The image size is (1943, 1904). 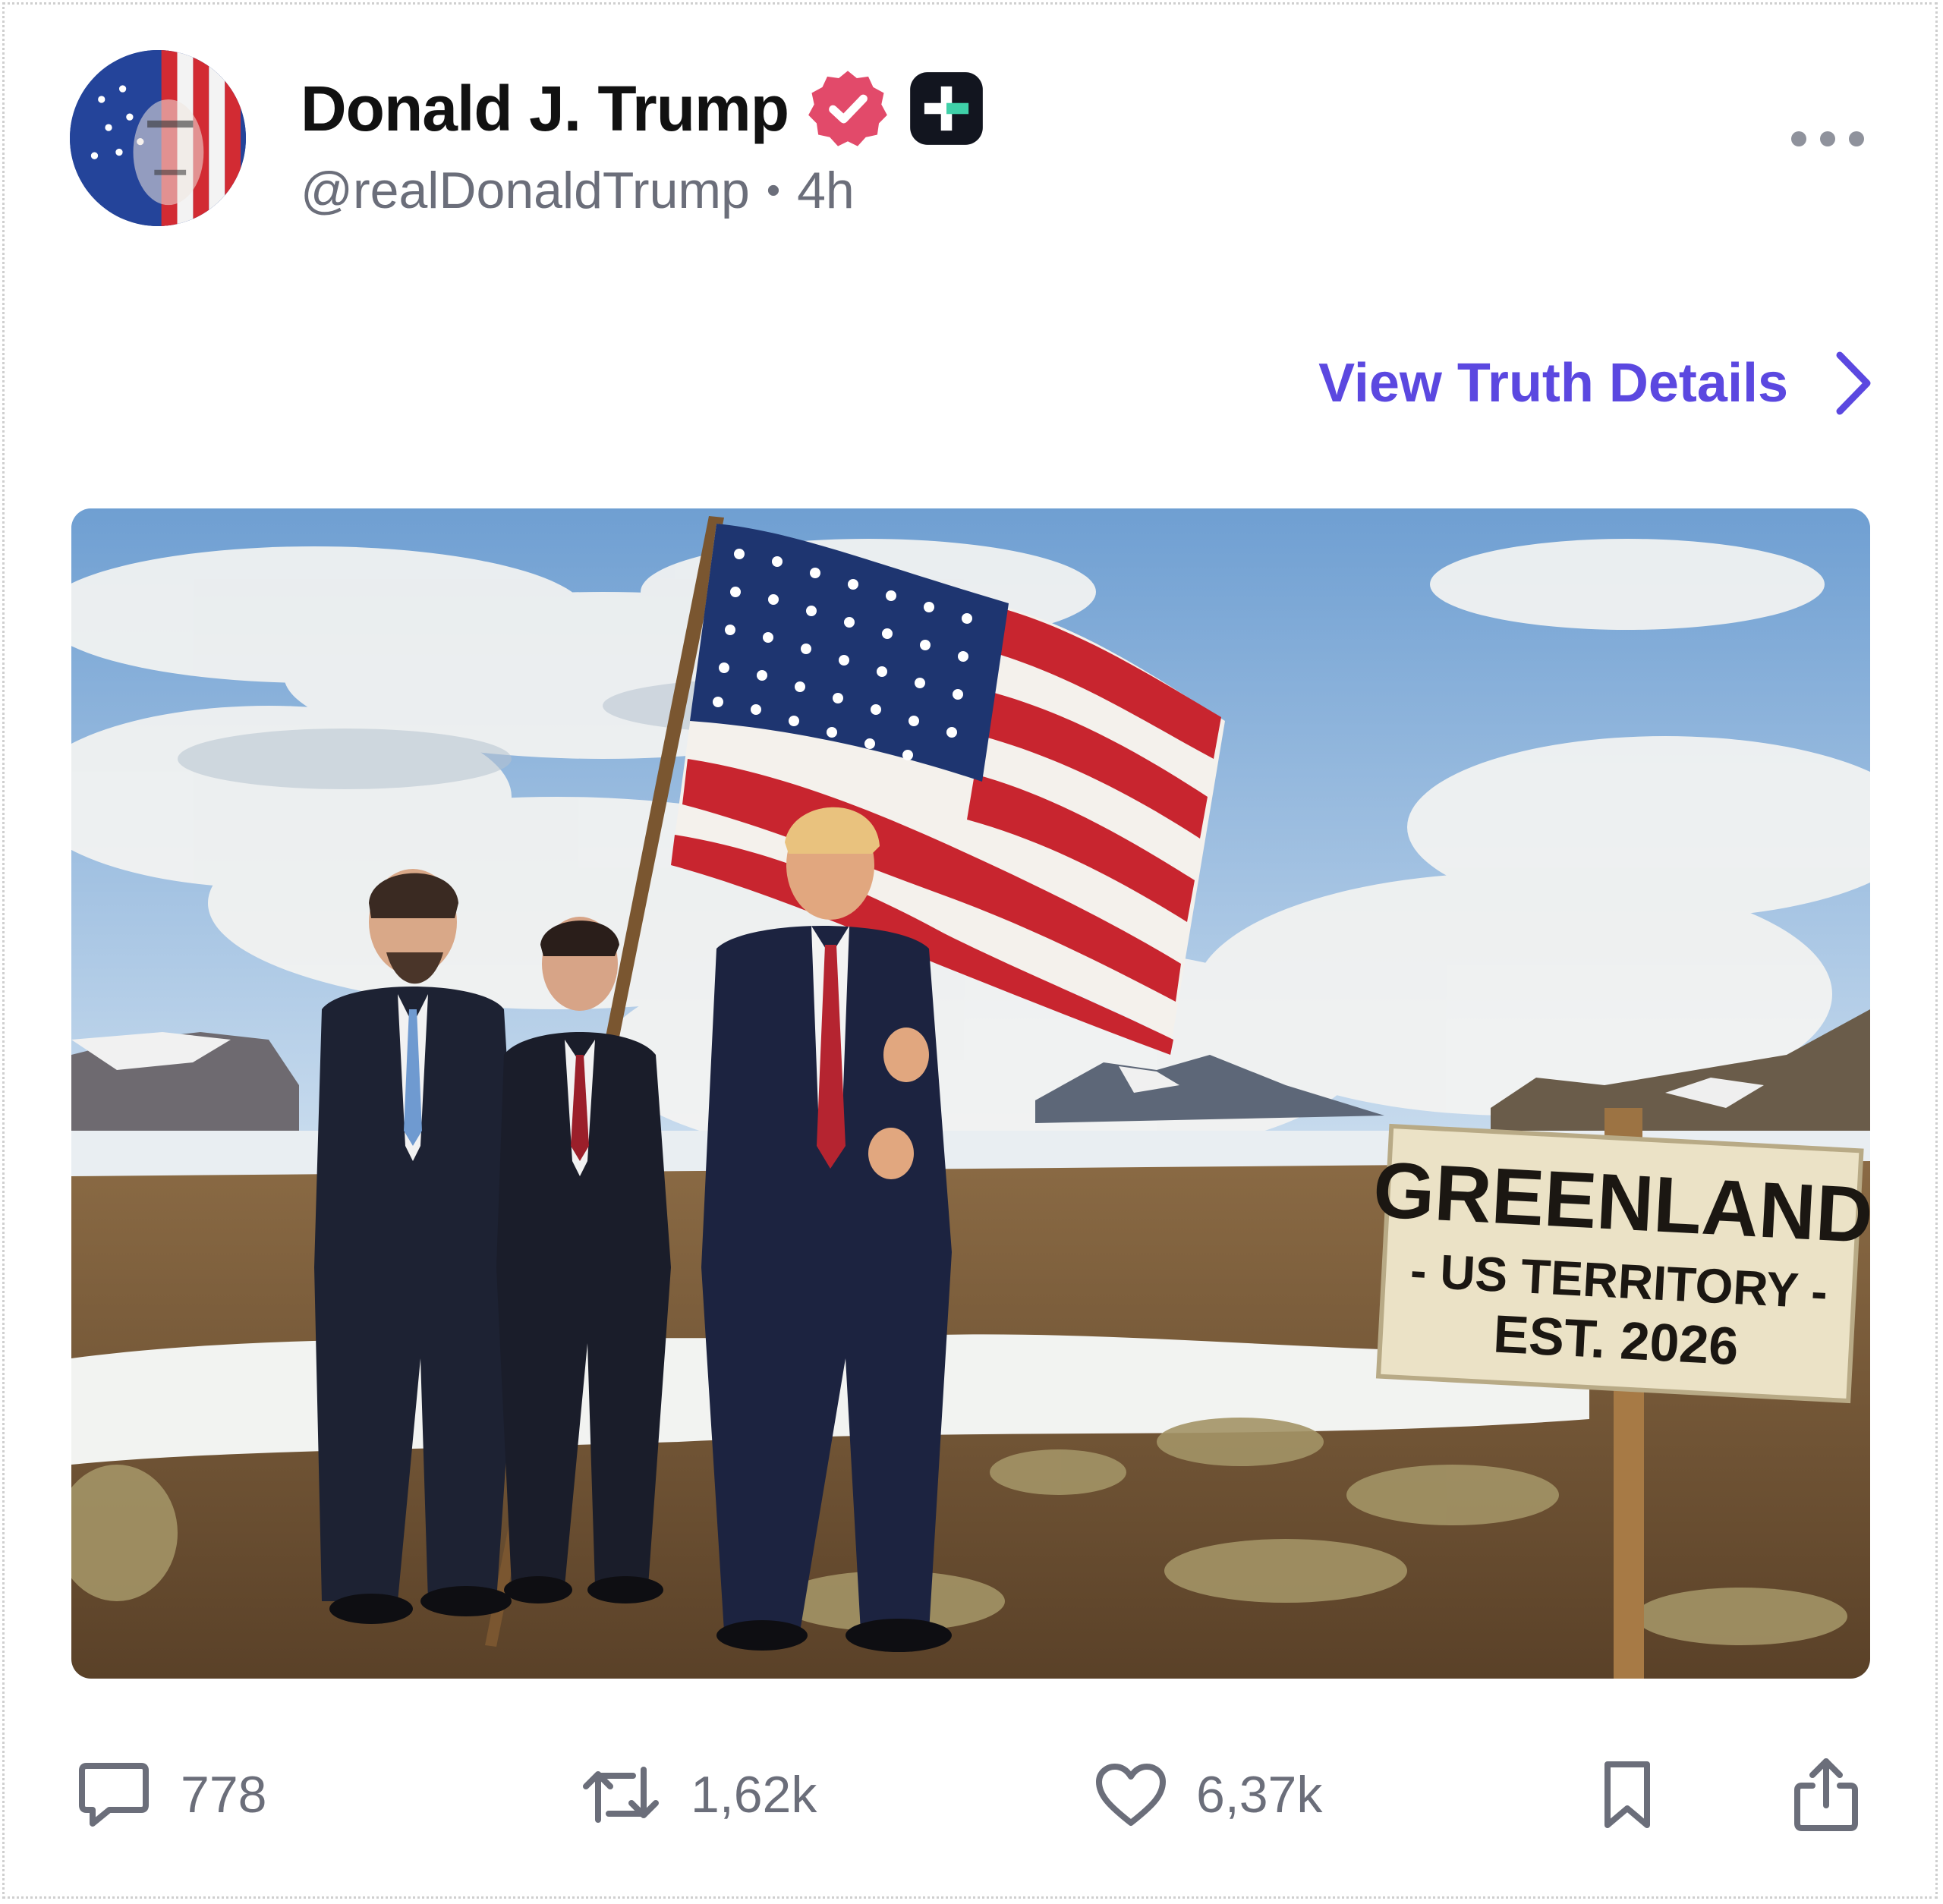 I want to click on share-button, so click(x=1826, y=1794).